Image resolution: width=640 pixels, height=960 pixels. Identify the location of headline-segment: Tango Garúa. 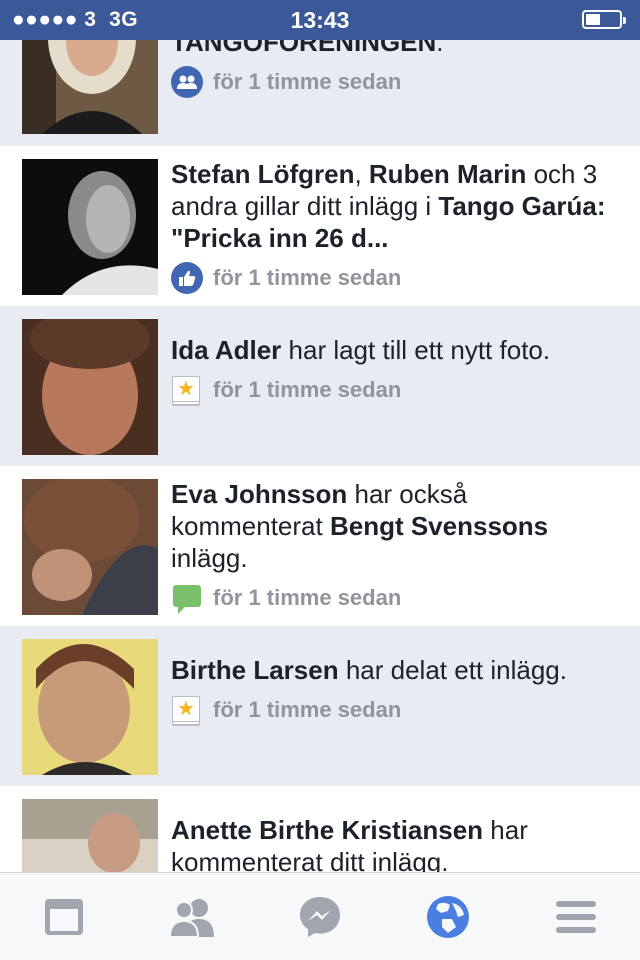
(517, 206).